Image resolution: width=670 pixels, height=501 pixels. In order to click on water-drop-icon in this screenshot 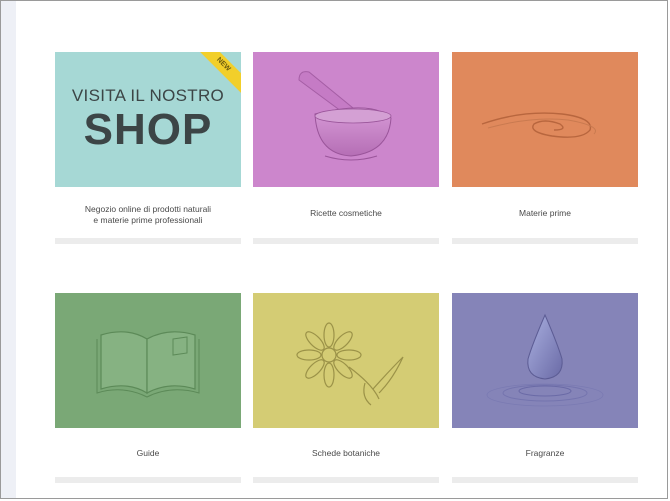, I will do `click(545, 360)`.